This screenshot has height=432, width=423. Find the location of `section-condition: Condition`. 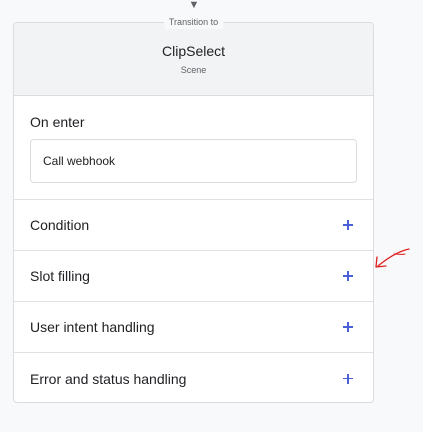

section-condition: Condition is located at coordinates (193, 225).